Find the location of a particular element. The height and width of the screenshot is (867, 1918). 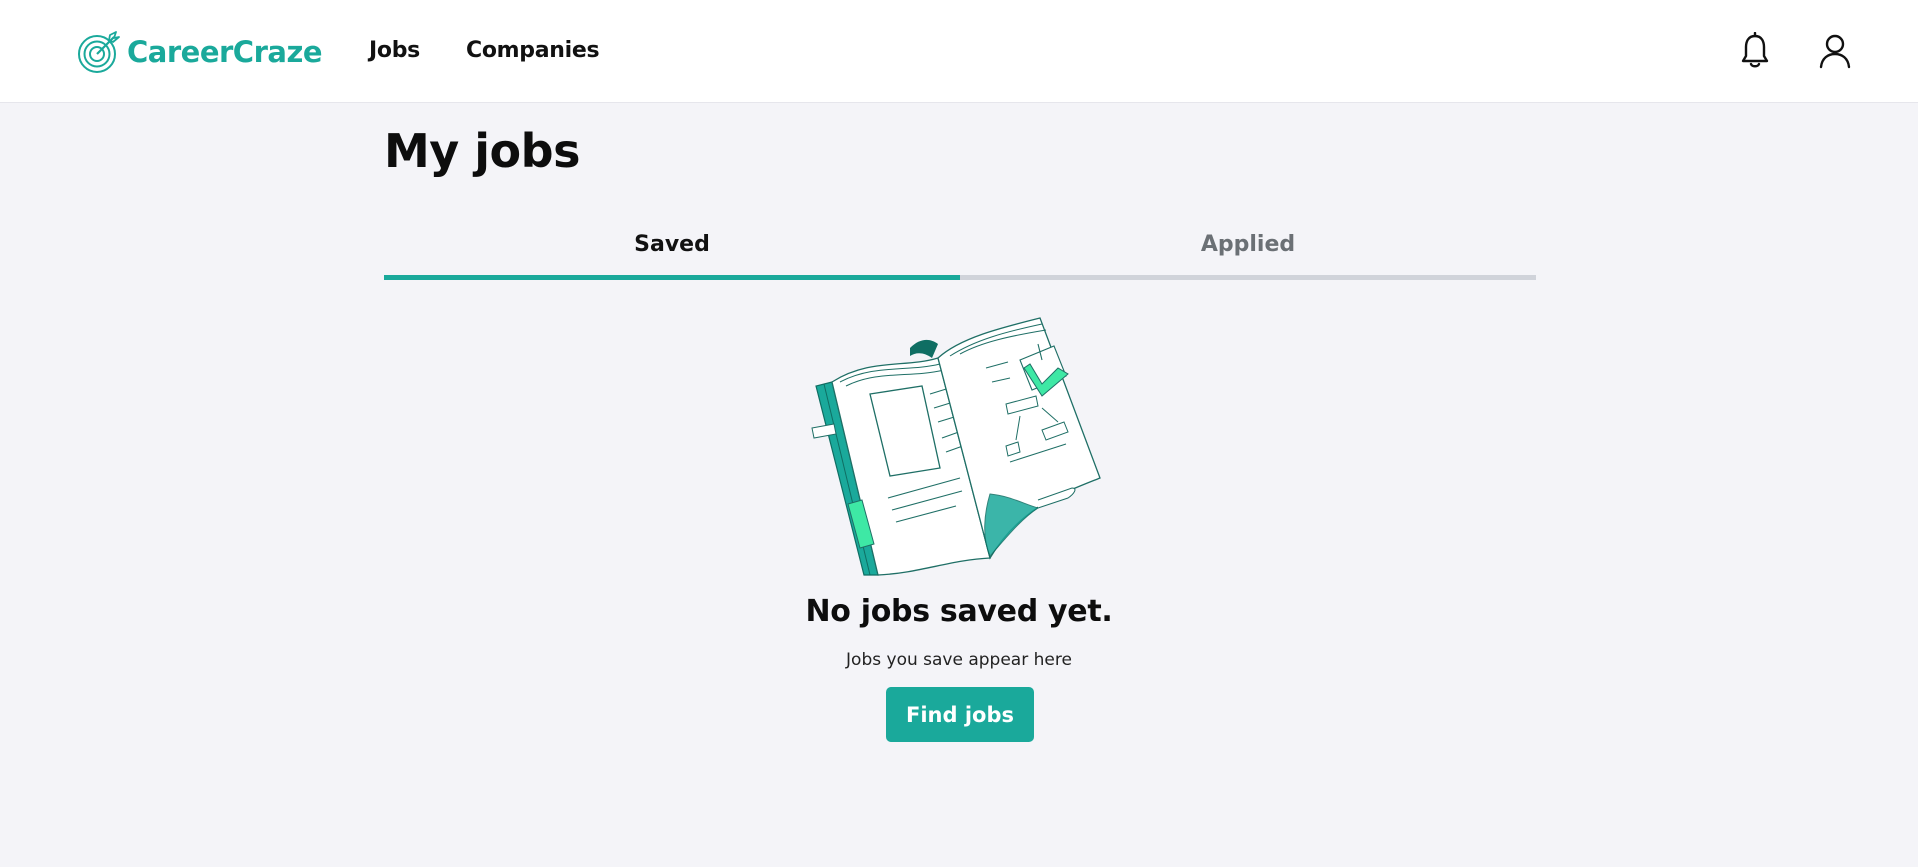

tab-bar: Saved Applied is located at coordinates (960, 253).